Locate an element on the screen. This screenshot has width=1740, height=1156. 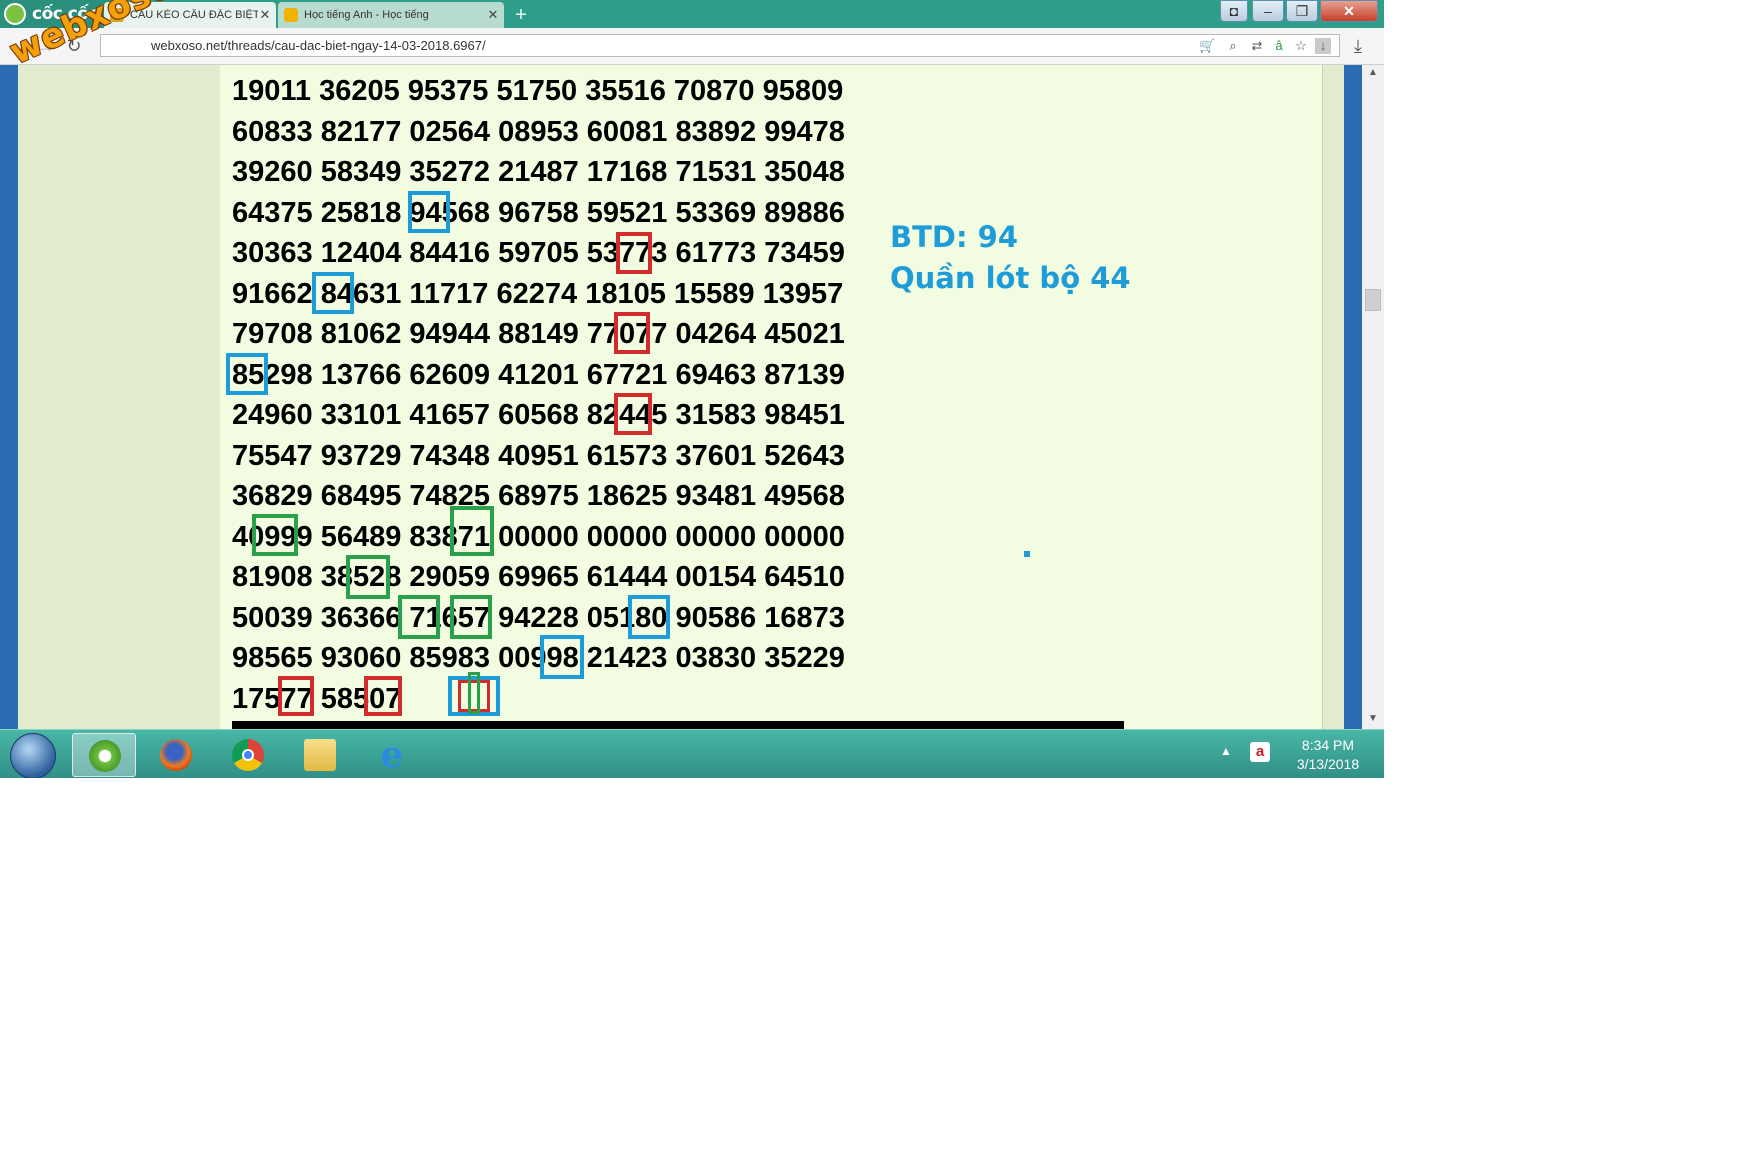
explorer-folder-icon is located at coordinates (320, 755).